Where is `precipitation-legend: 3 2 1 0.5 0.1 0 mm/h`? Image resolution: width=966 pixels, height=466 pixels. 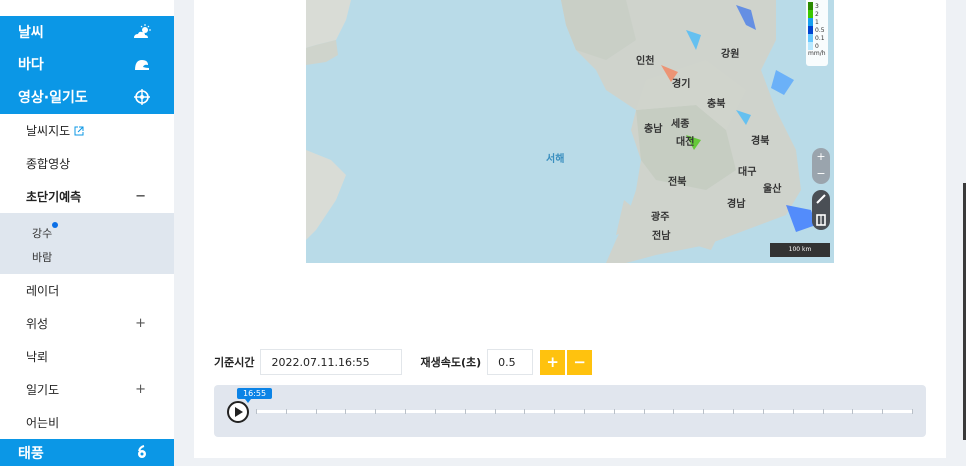 precipitation-legend: 3 2 1 0.5 0.1 0 mm/h is located at coordinates (817, 33).